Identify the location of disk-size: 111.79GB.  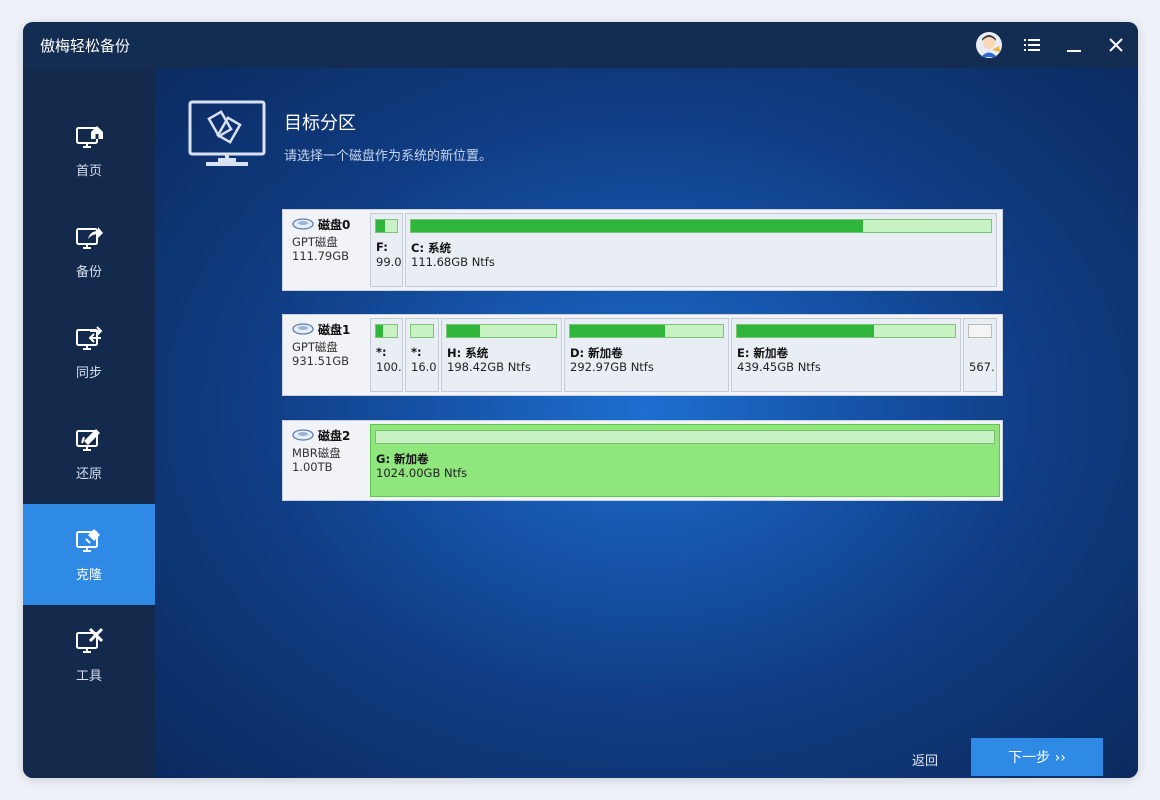
(321, 256).